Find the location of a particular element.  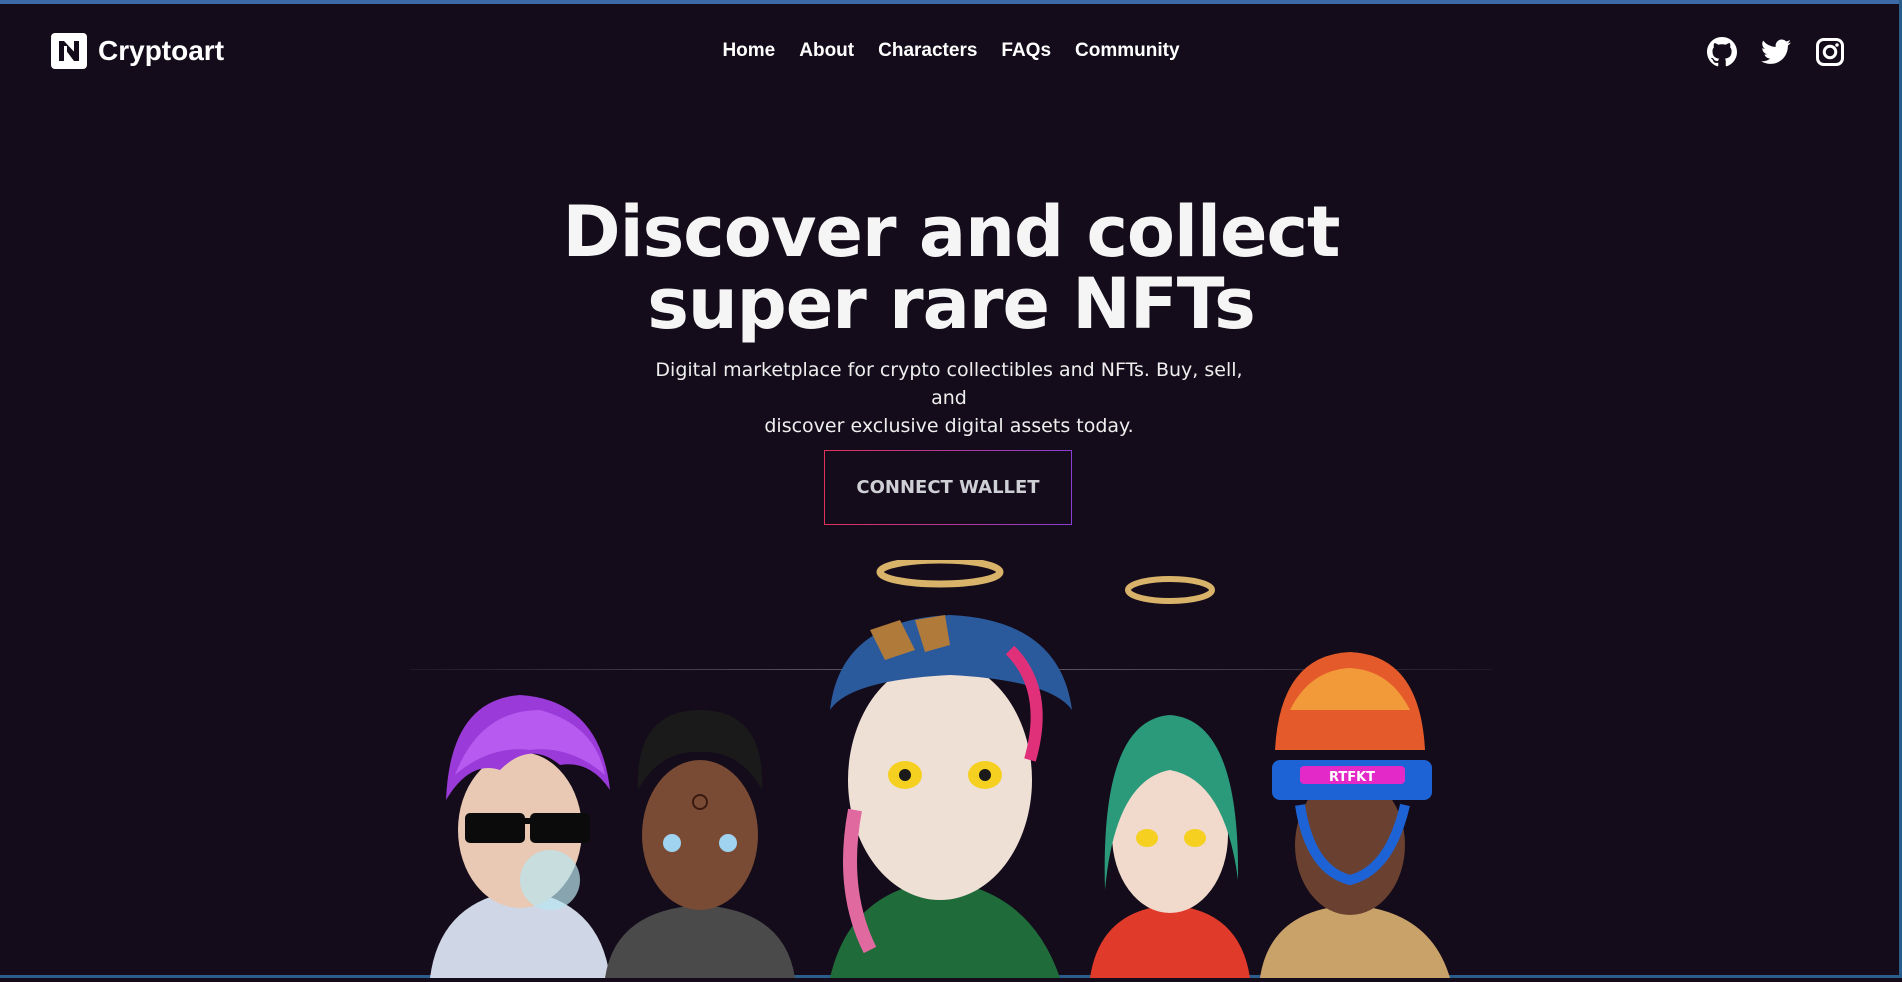

hero-title: Discover and collect super rare NFTs is located at coordinates (951, 268).